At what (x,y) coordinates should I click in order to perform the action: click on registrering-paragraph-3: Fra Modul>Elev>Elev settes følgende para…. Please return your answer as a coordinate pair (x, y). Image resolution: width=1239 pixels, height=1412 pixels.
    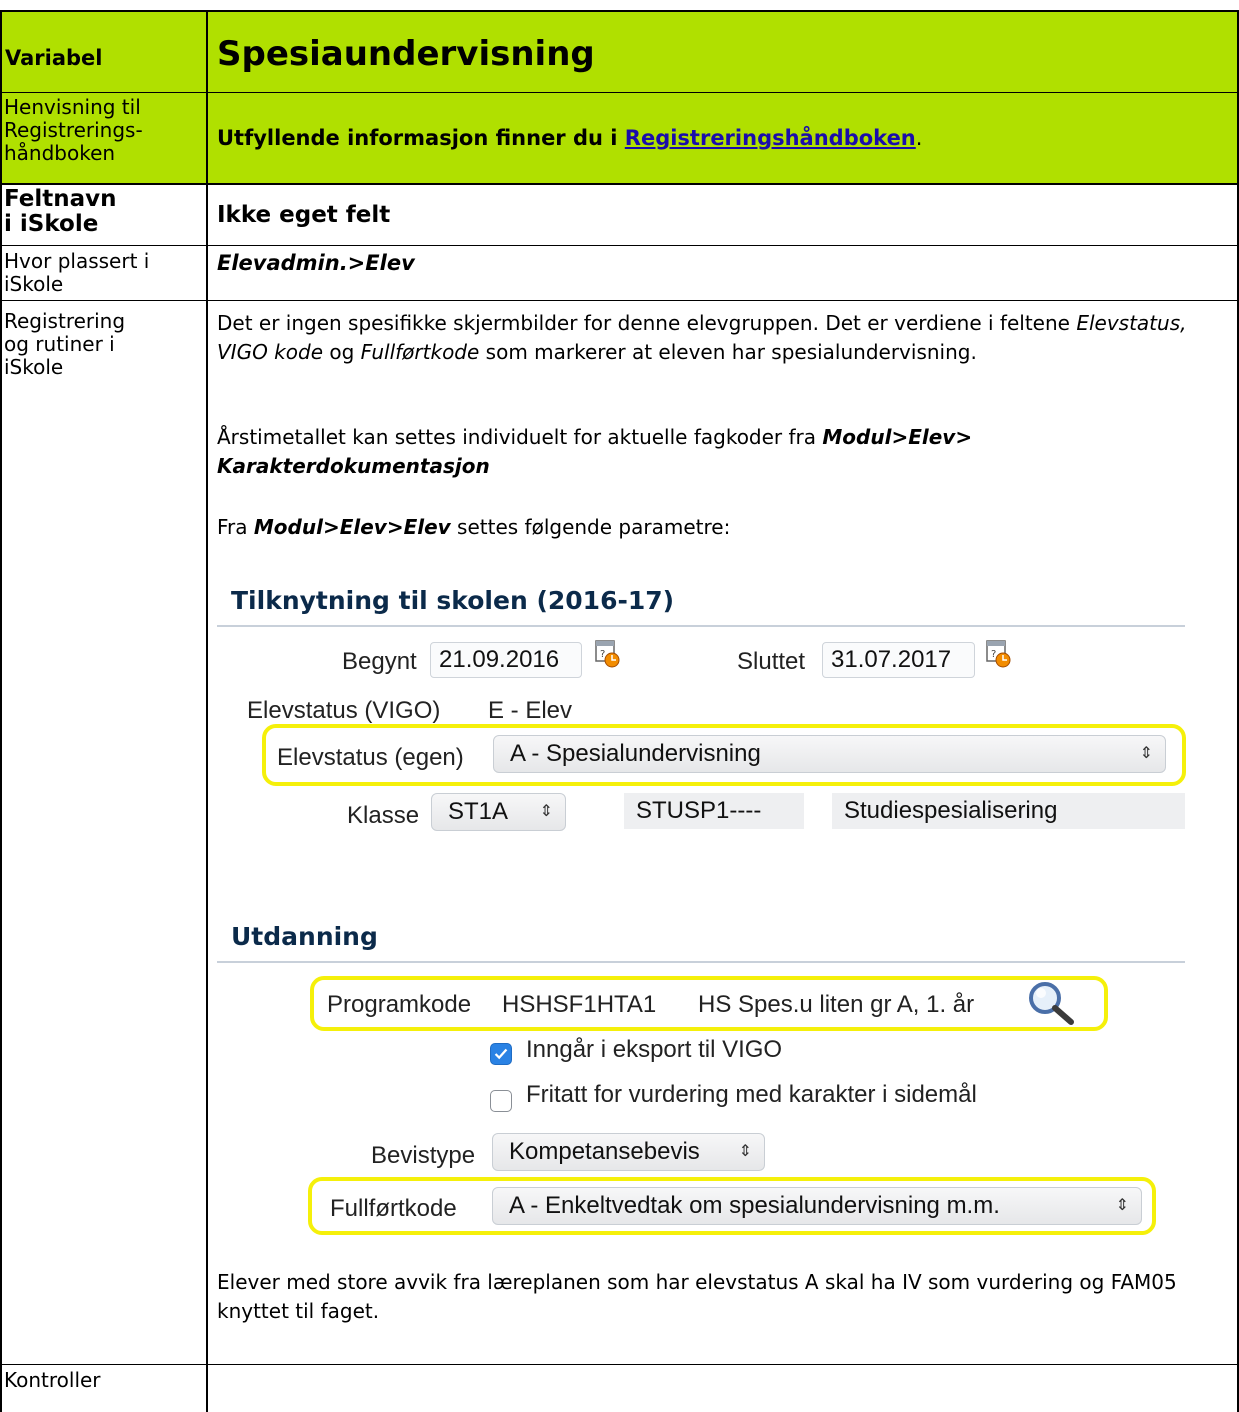
    Looking at the image, I should click on (474, 527).